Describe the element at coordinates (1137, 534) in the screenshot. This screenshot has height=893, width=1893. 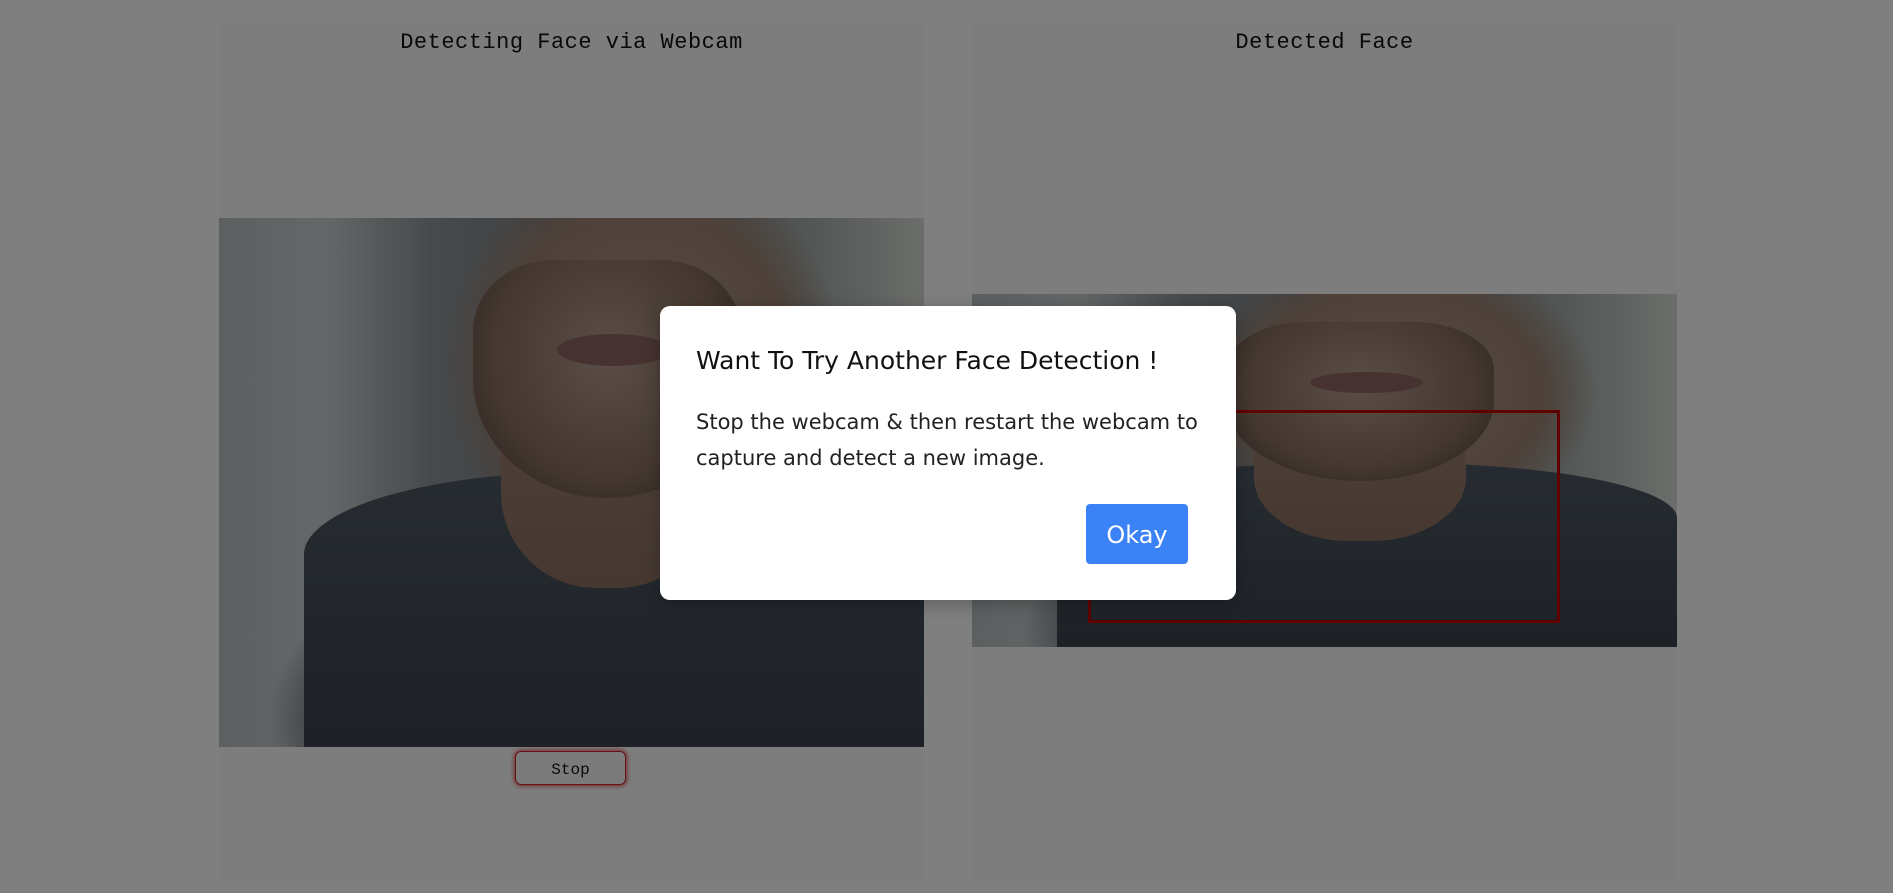
I see `okay-button: Okay` at that location.